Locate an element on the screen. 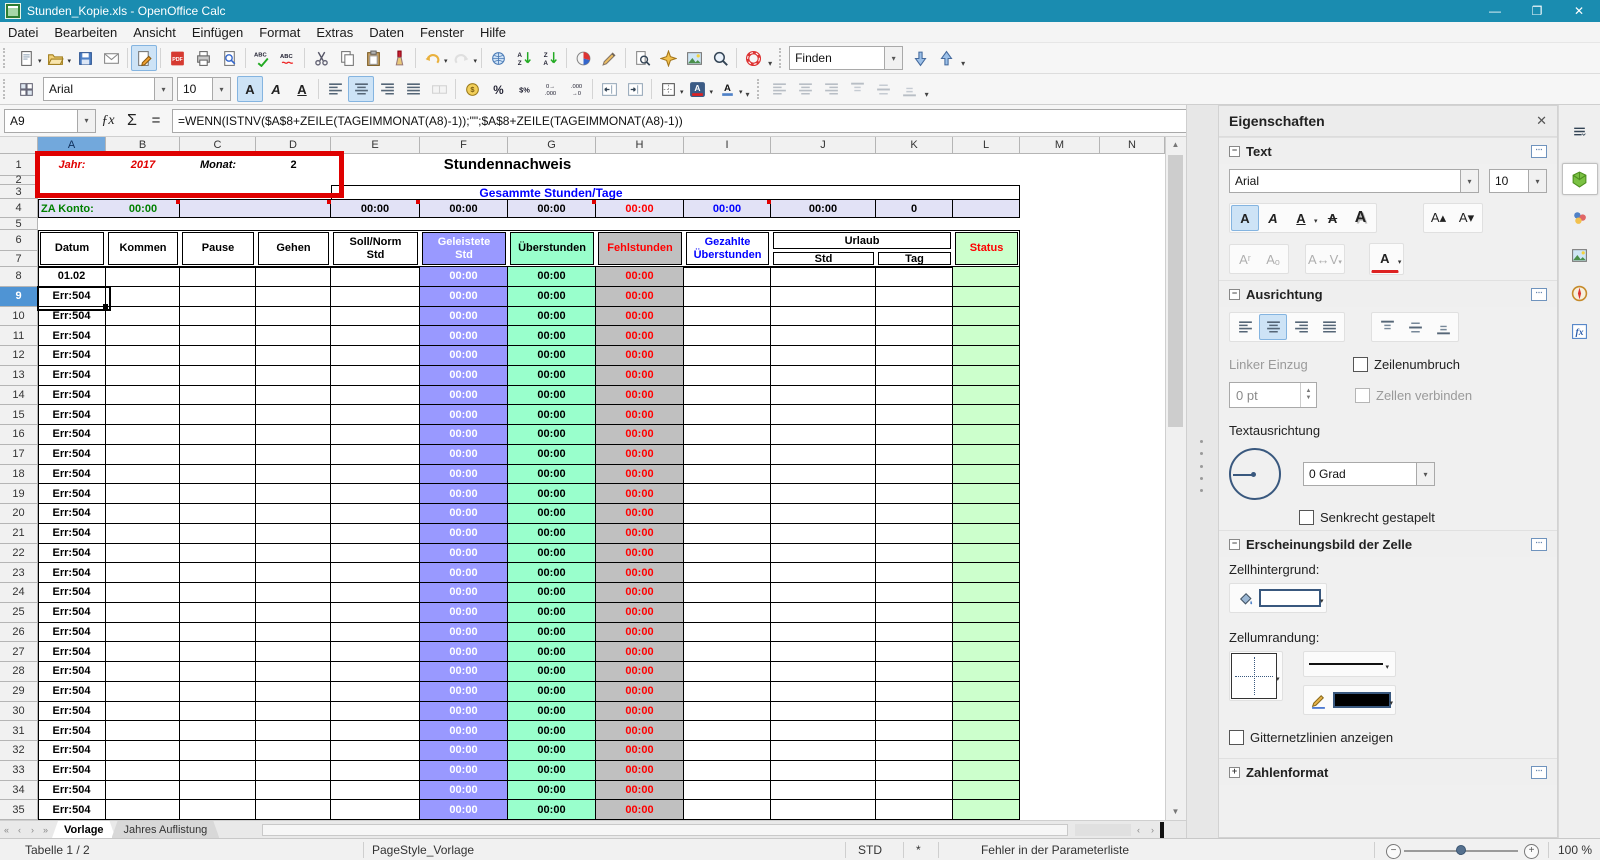  cell-c33 is located at coordinates (218, 770).